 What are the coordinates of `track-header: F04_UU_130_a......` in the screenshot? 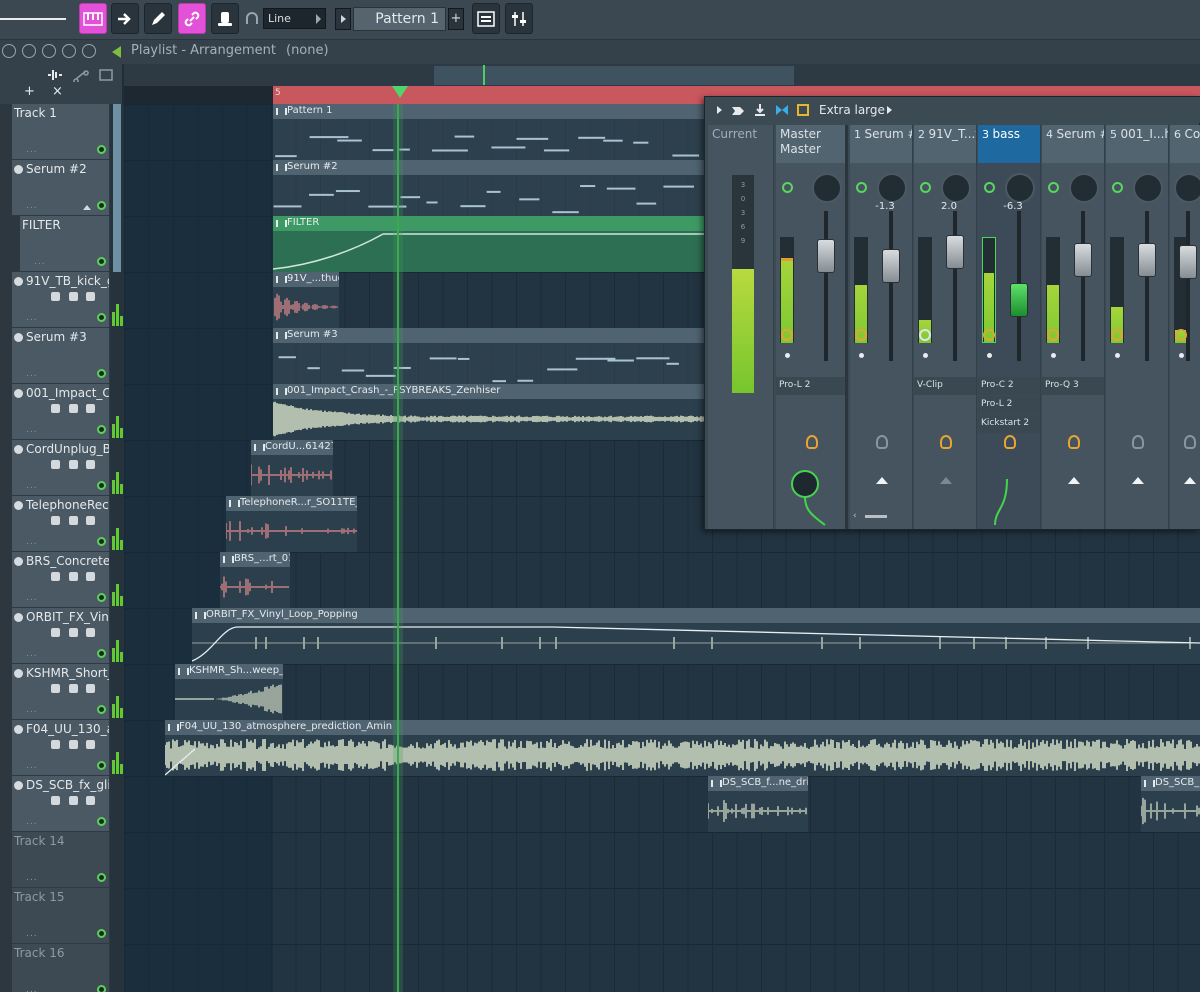 It's located at (61, 748).